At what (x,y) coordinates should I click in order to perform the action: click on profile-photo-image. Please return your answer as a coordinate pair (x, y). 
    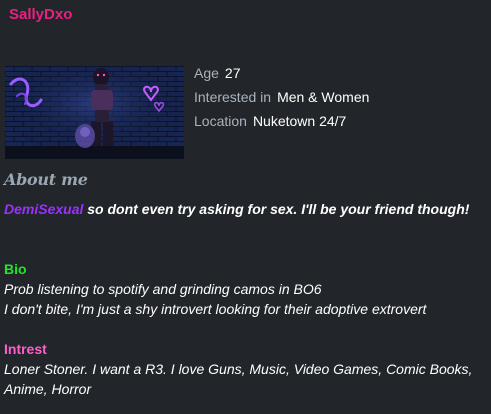
    Looking at the image, I should click on (94, 112).